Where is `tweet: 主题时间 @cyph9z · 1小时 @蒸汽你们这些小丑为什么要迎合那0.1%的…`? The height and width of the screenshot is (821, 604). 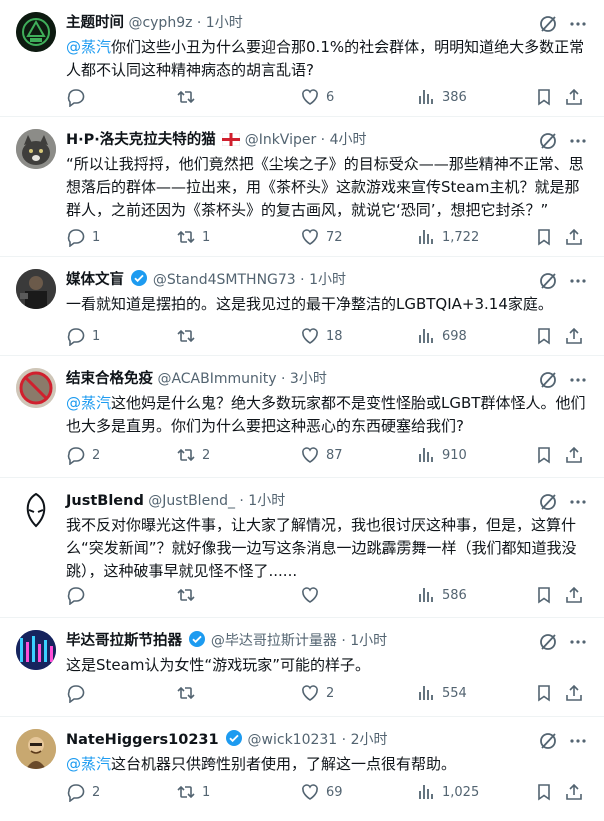
tweet: 主题时间 @cyph9z · 1小时 @蒸汽你们这些小丑为什么要迎合那0.1%的… is located at coordinates (302, 58).